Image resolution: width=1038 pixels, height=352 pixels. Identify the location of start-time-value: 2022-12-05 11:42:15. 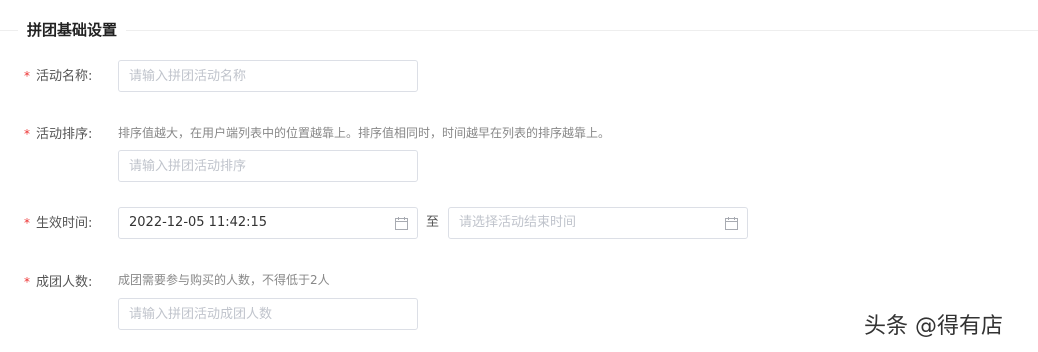
(198, 222).